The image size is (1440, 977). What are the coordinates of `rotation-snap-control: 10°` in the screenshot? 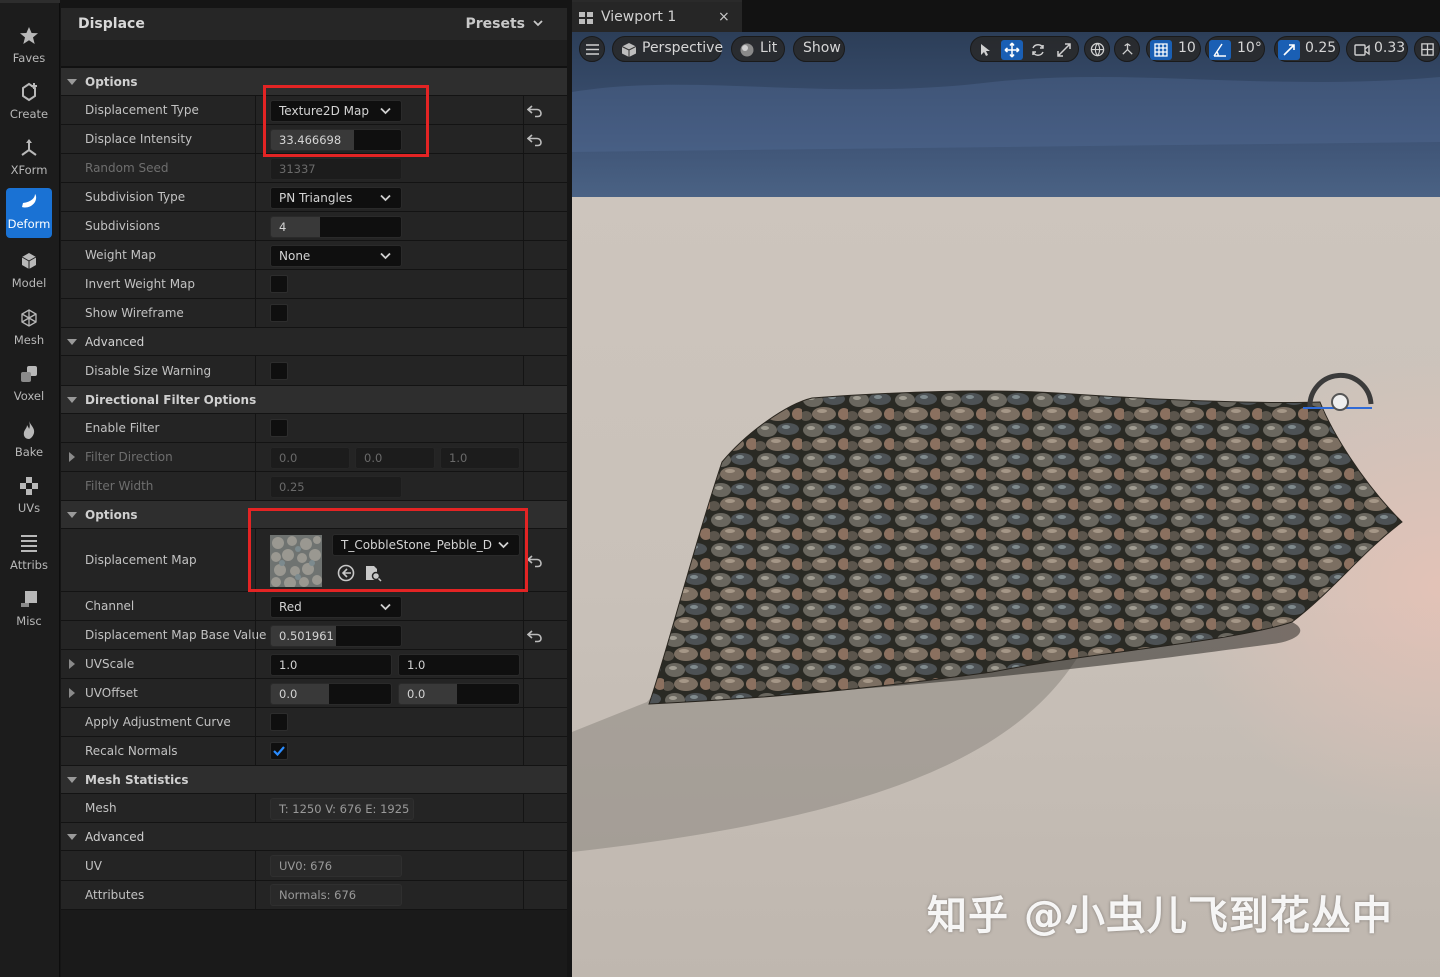 It's located at (1235, 49).